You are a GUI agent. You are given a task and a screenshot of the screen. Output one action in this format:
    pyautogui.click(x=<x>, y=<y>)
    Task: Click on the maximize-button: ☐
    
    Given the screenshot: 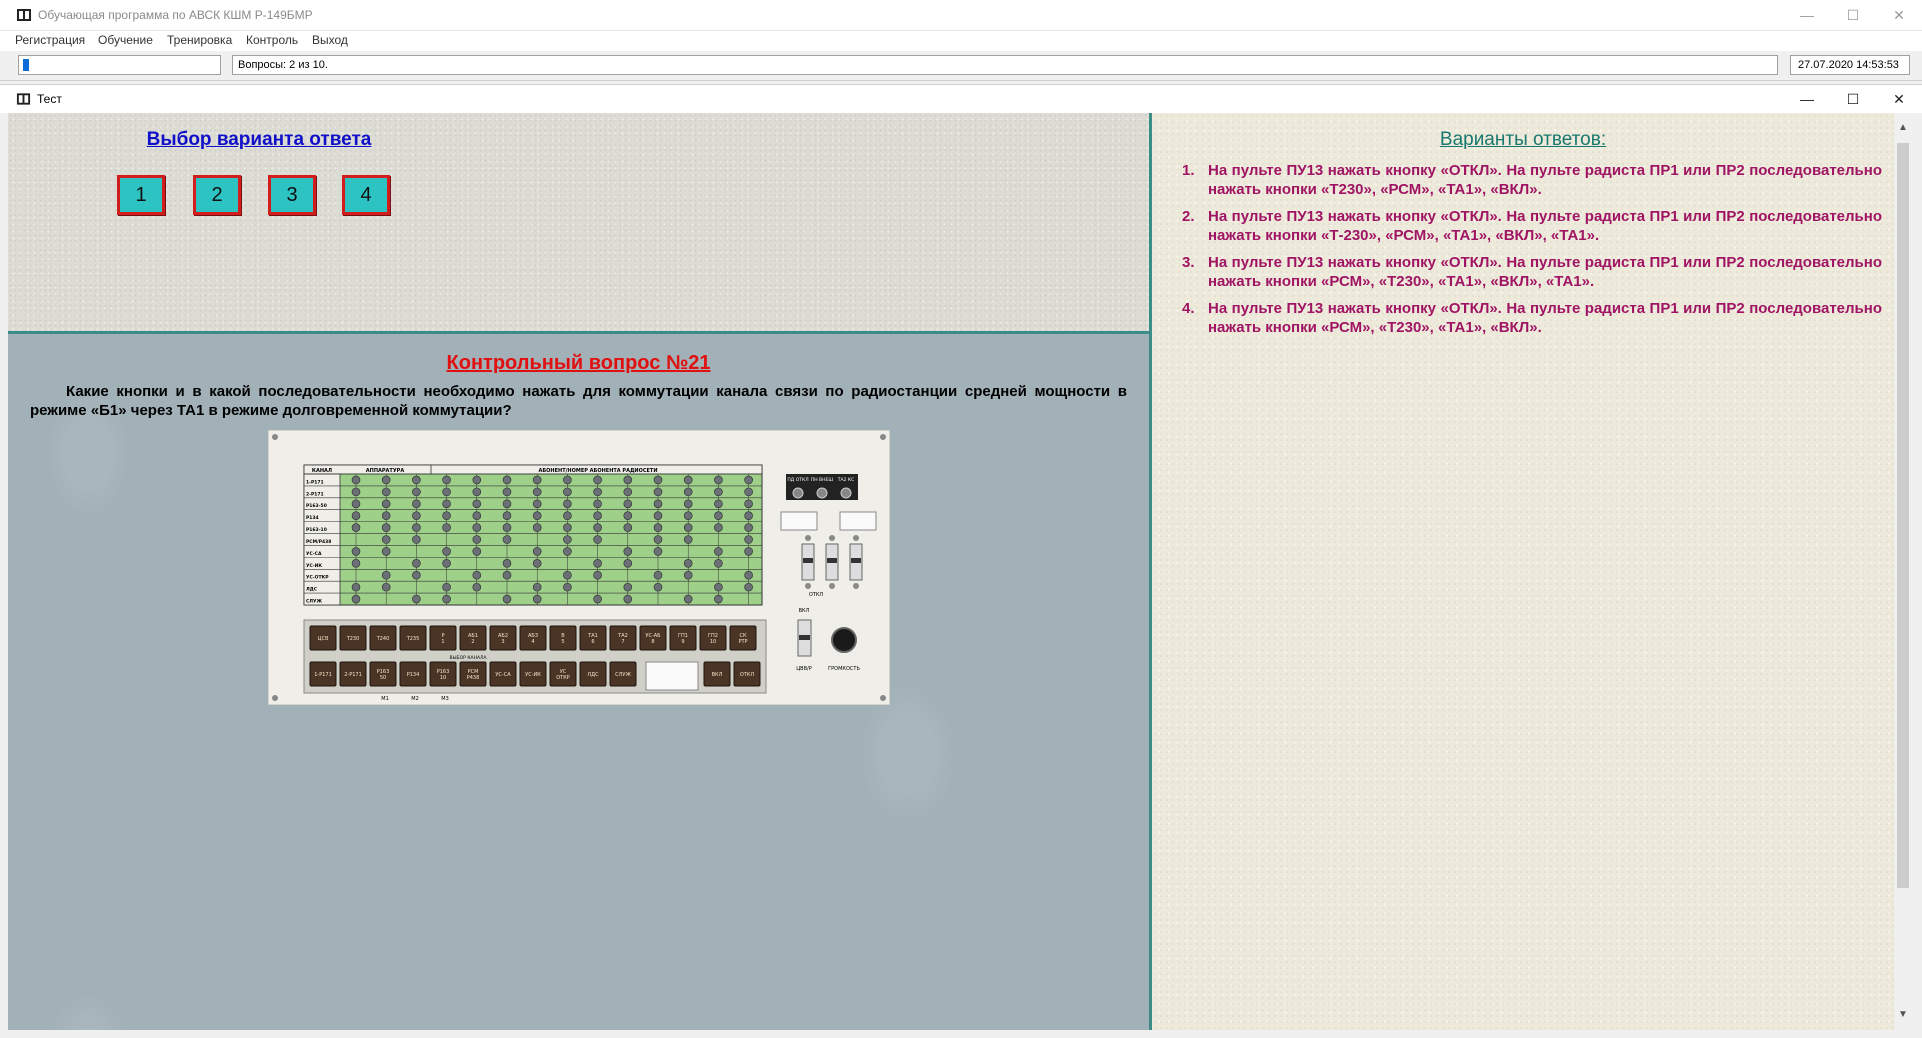 What is the action you would take?
    pyautogui.click(x=1853, y=15)
    